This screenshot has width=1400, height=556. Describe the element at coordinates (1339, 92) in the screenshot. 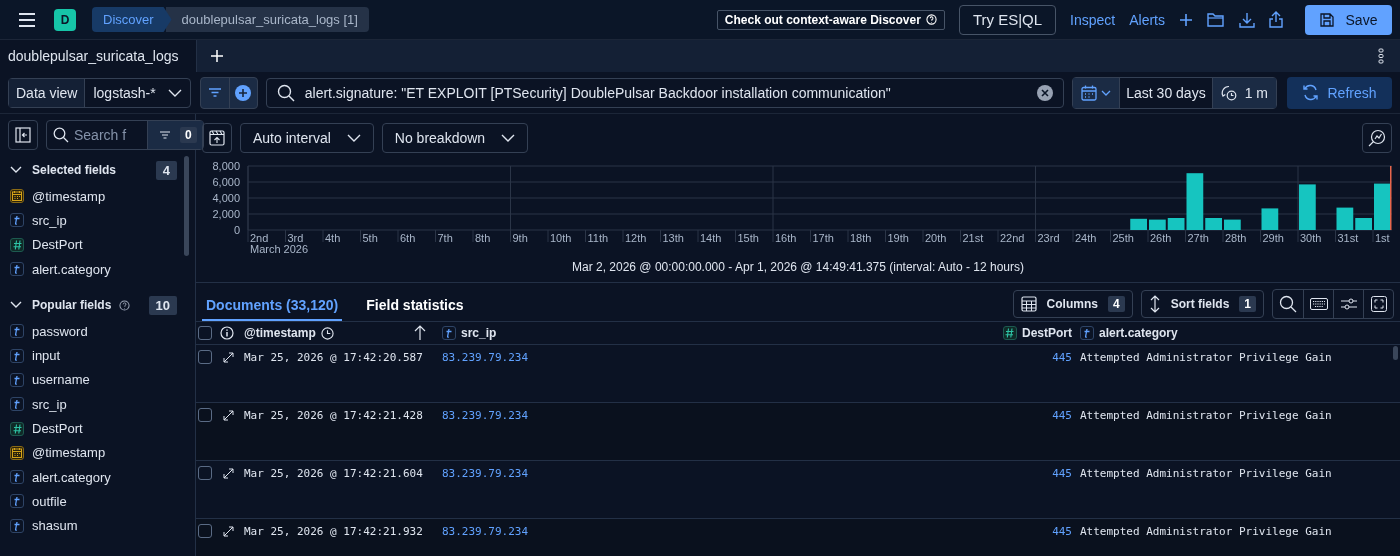

I see `refresh-button: Refresh` at that location.